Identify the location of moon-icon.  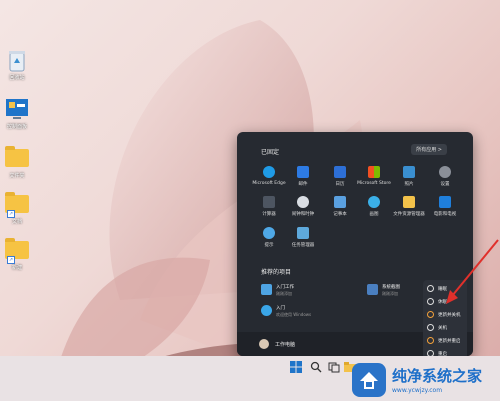
(430, 288).